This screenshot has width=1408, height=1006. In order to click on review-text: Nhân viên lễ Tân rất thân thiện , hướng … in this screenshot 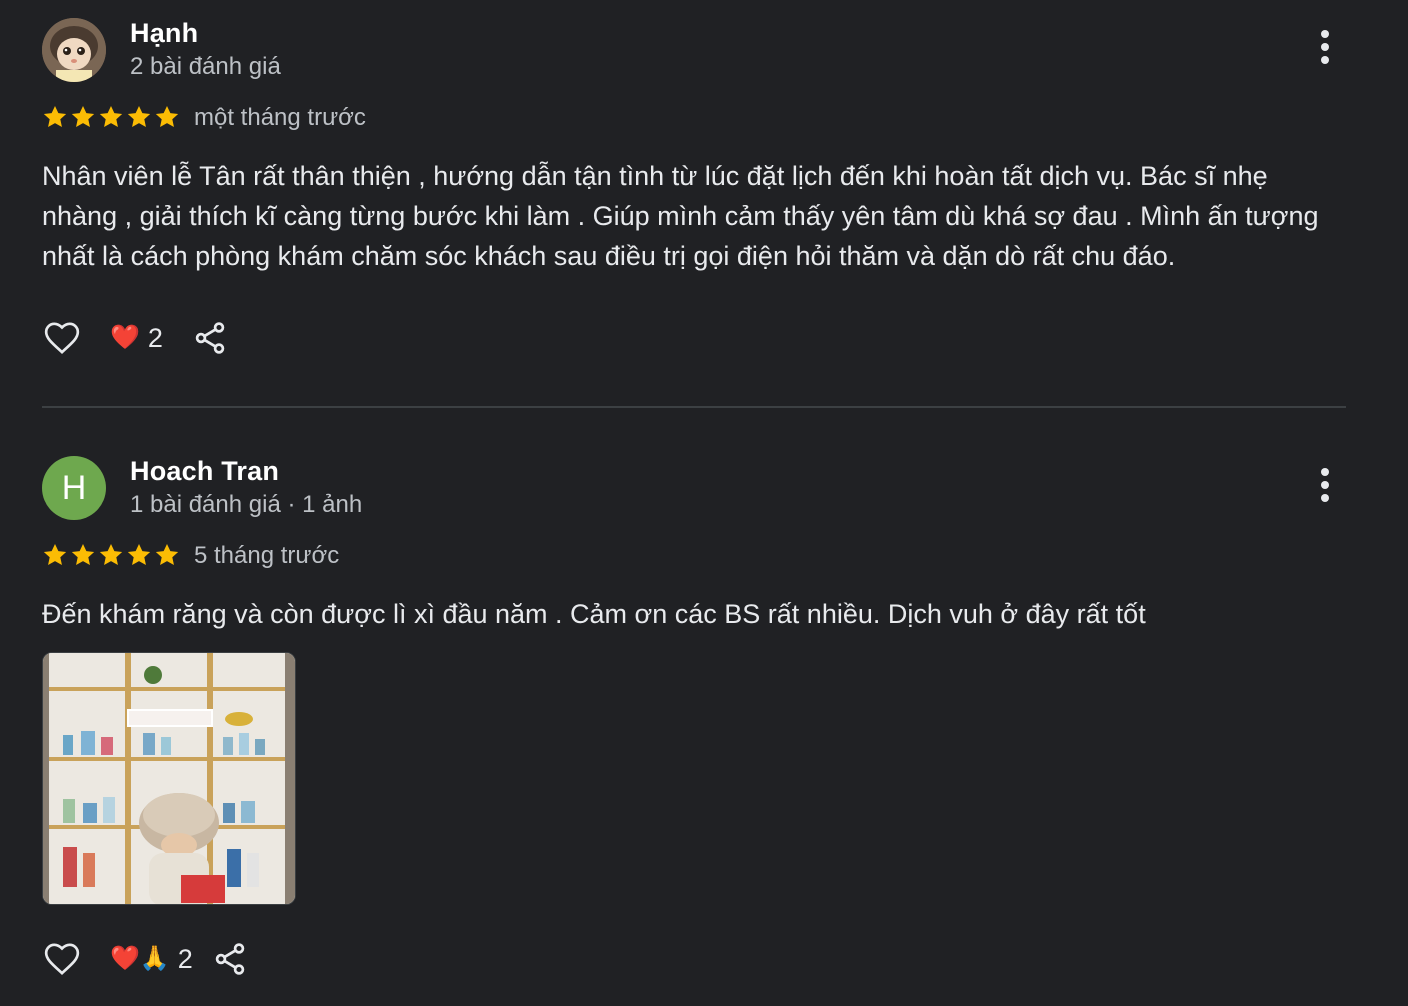, I will do `click(680, 216)`.